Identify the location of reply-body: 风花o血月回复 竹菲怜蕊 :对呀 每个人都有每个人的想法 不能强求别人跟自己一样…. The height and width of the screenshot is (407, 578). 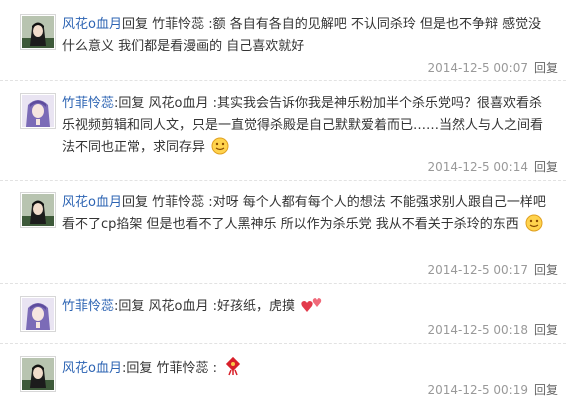
(308, 214).